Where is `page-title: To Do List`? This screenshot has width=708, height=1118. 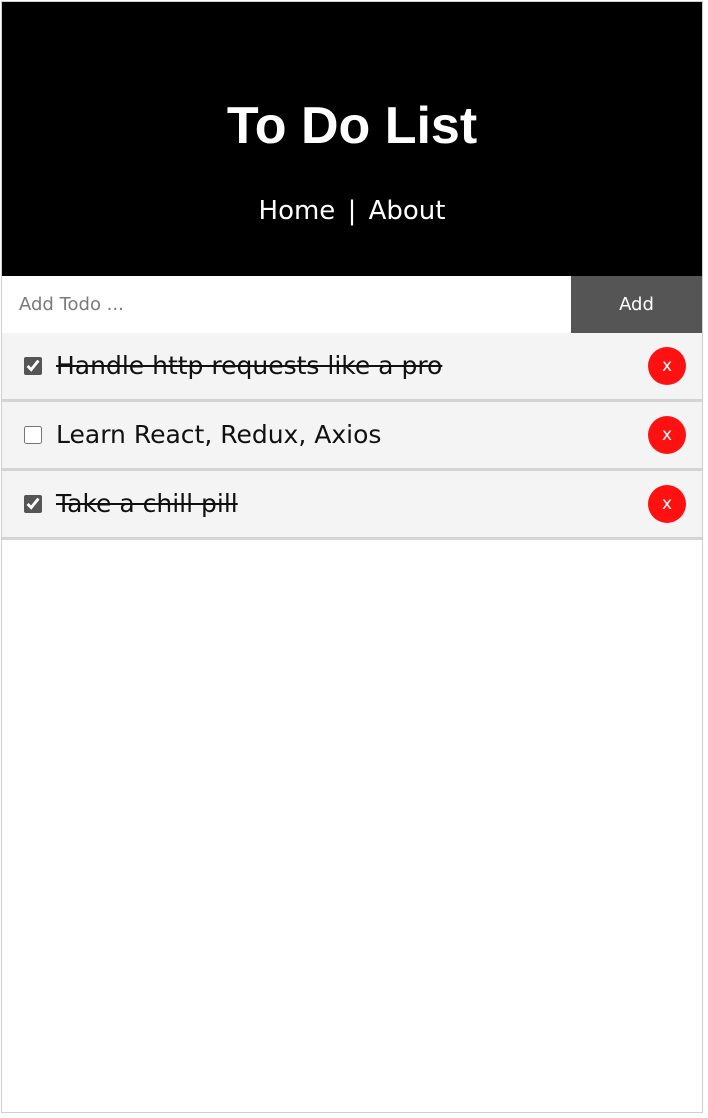
page-title: To Do List is located at coordinates (352, 126).